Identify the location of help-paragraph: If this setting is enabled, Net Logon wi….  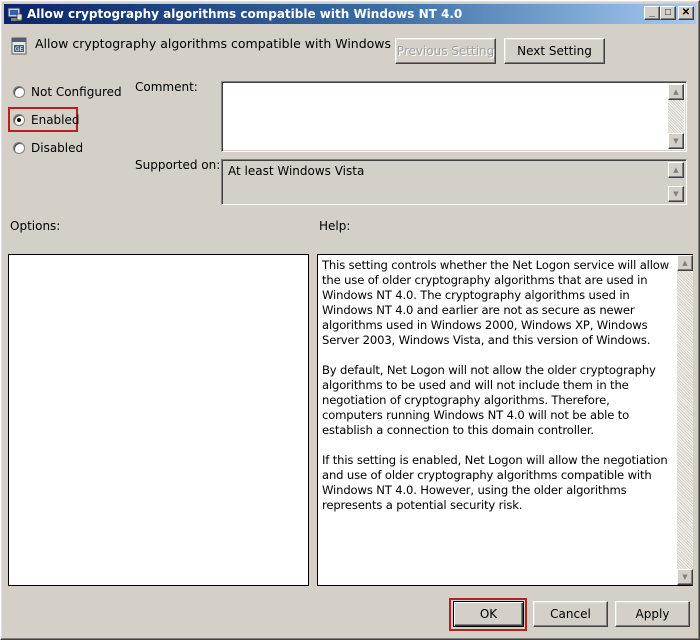
(495, 482).